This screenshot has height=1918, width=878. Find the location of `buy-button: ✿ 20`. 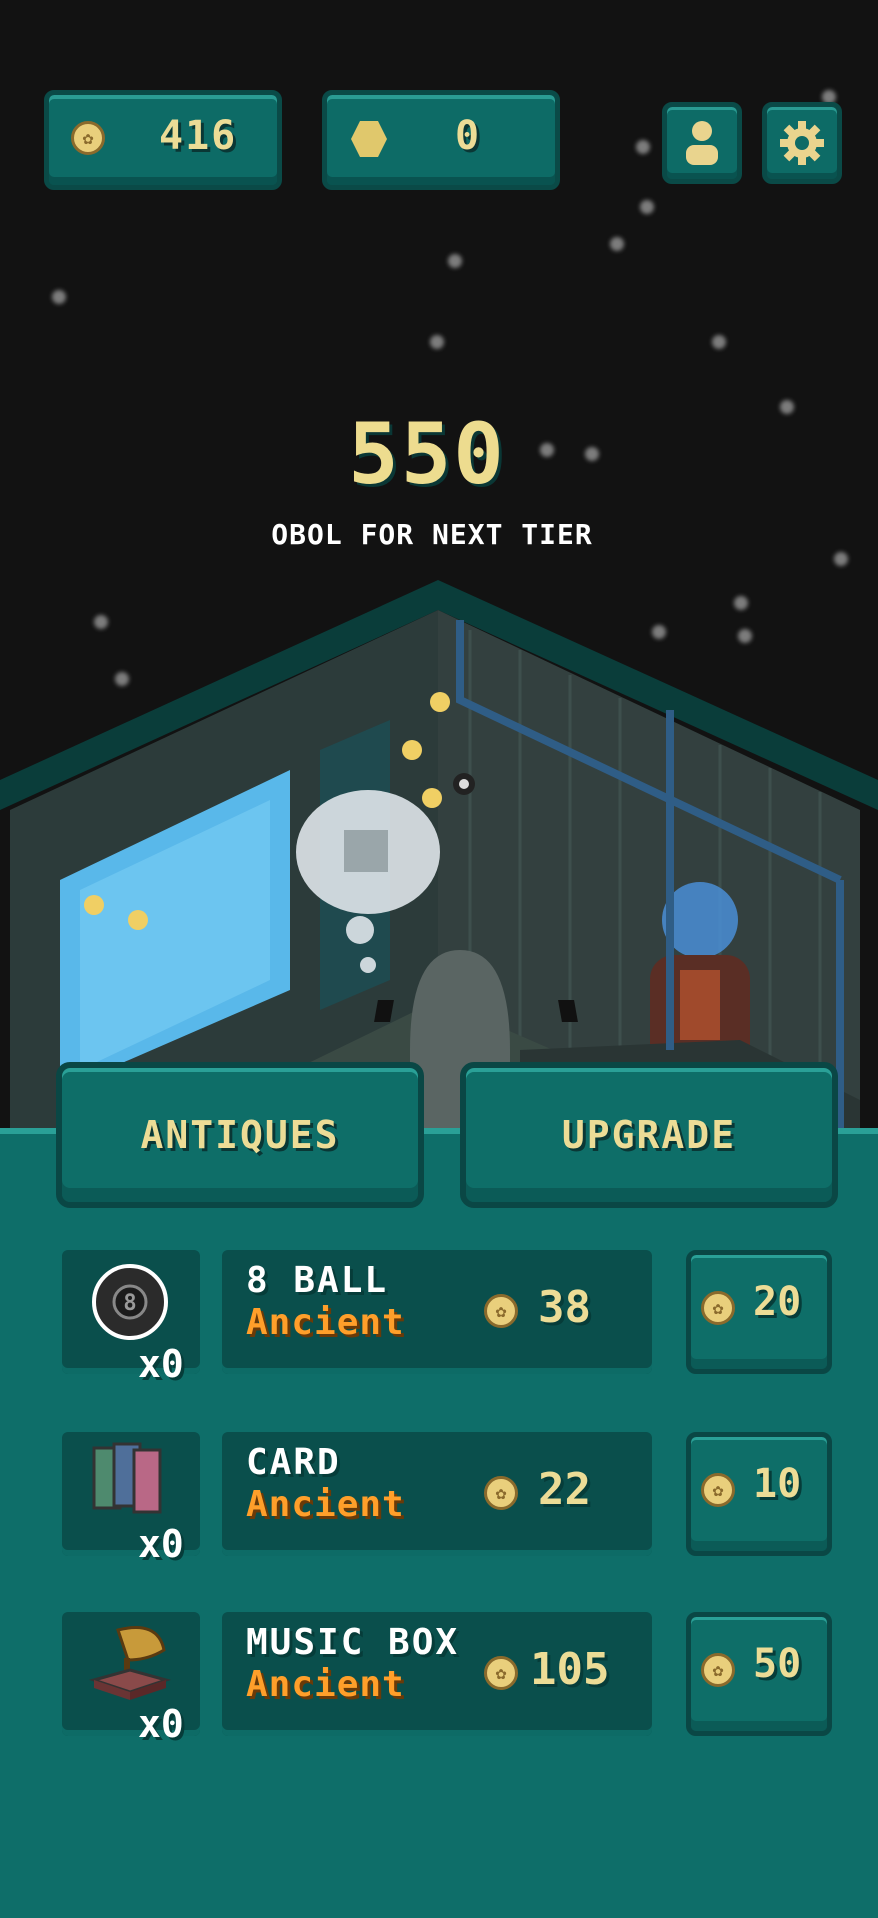

buy-button: ✿ 20 is located at coordinates (759, 1312).